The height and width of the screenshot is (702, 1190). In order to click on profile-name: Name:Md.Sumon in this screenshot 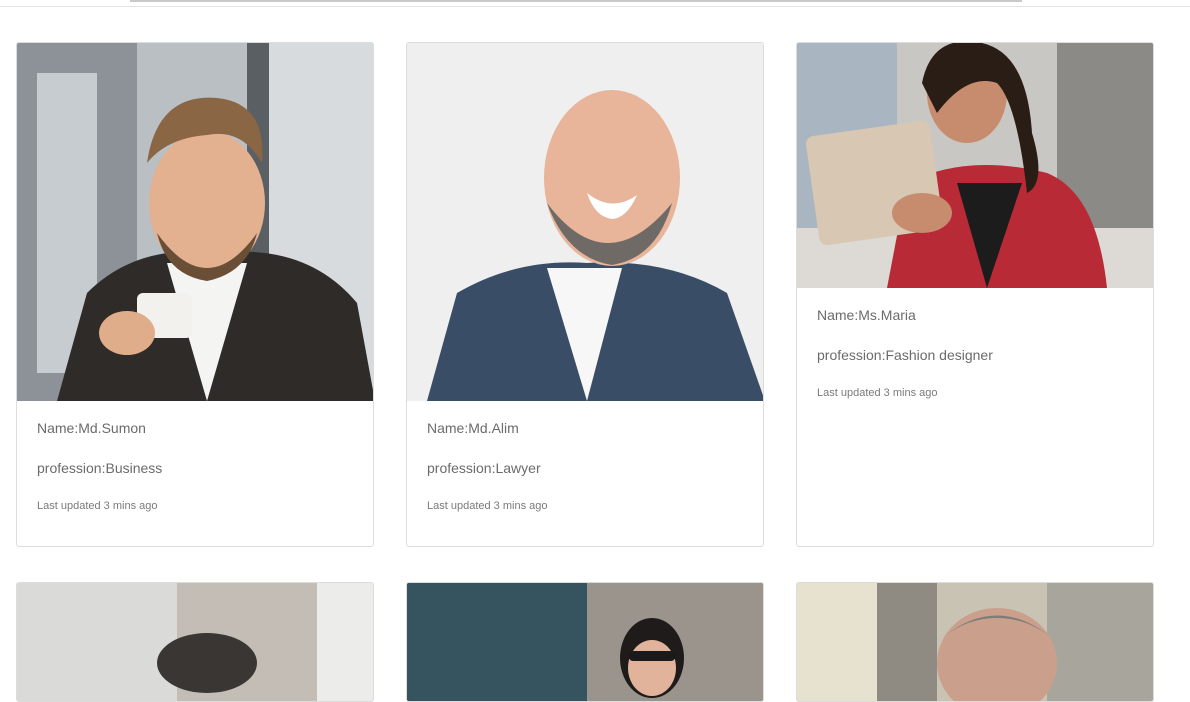, I will do `click(91, 428)`.